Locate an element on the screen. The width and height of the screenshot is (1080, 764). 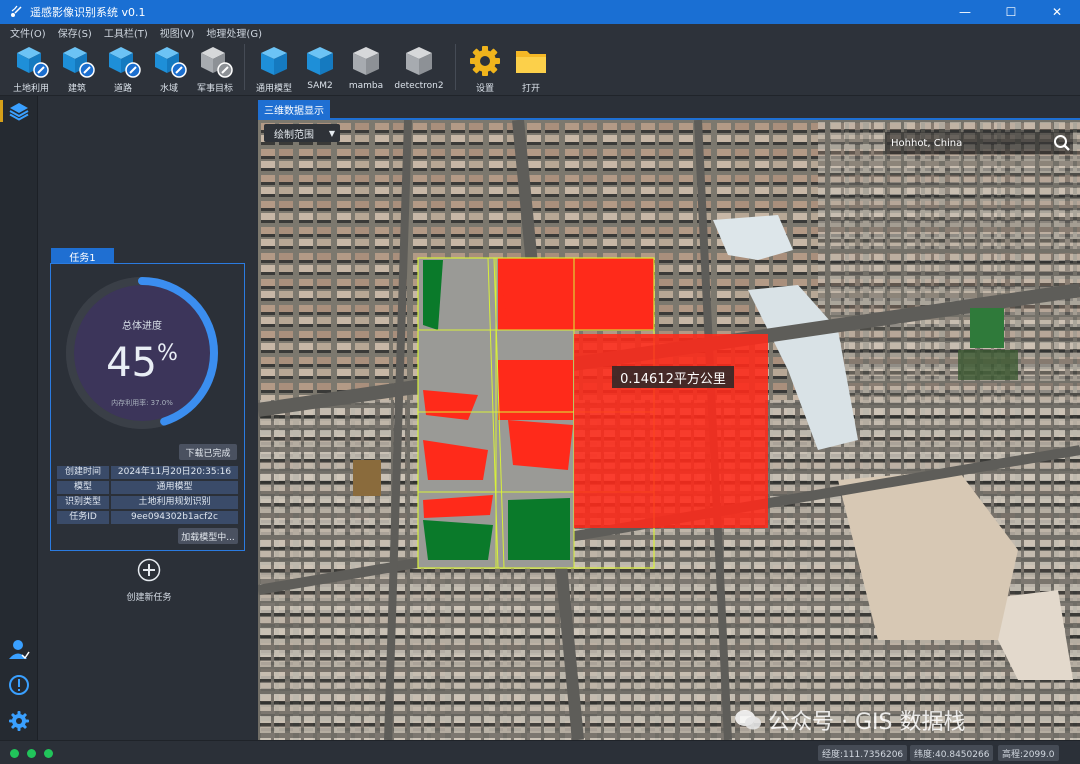
search-icon is located at coordinates (1062, 143).